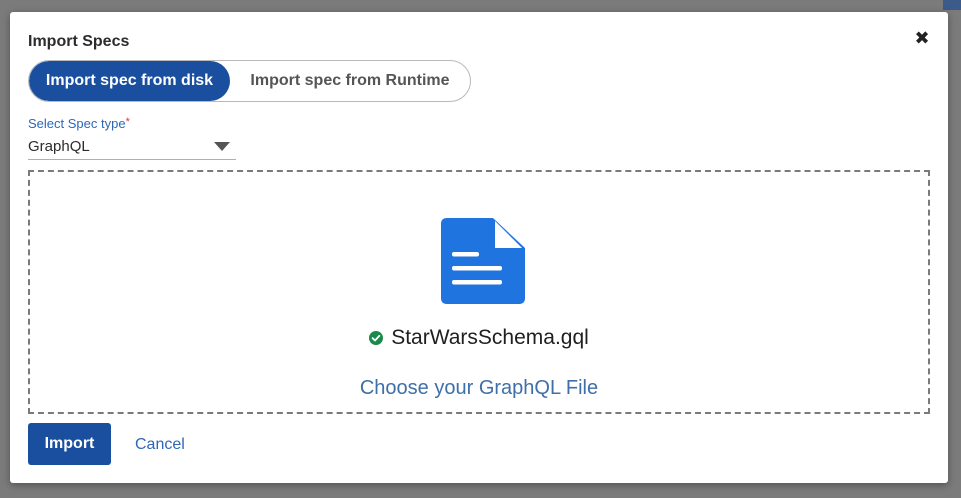 This screenshot has height=498, width=961. Describe the element at coordinates (479, 388) in the screenshot. I see `choose-file-link: Choose your GraphQL File` at that location.